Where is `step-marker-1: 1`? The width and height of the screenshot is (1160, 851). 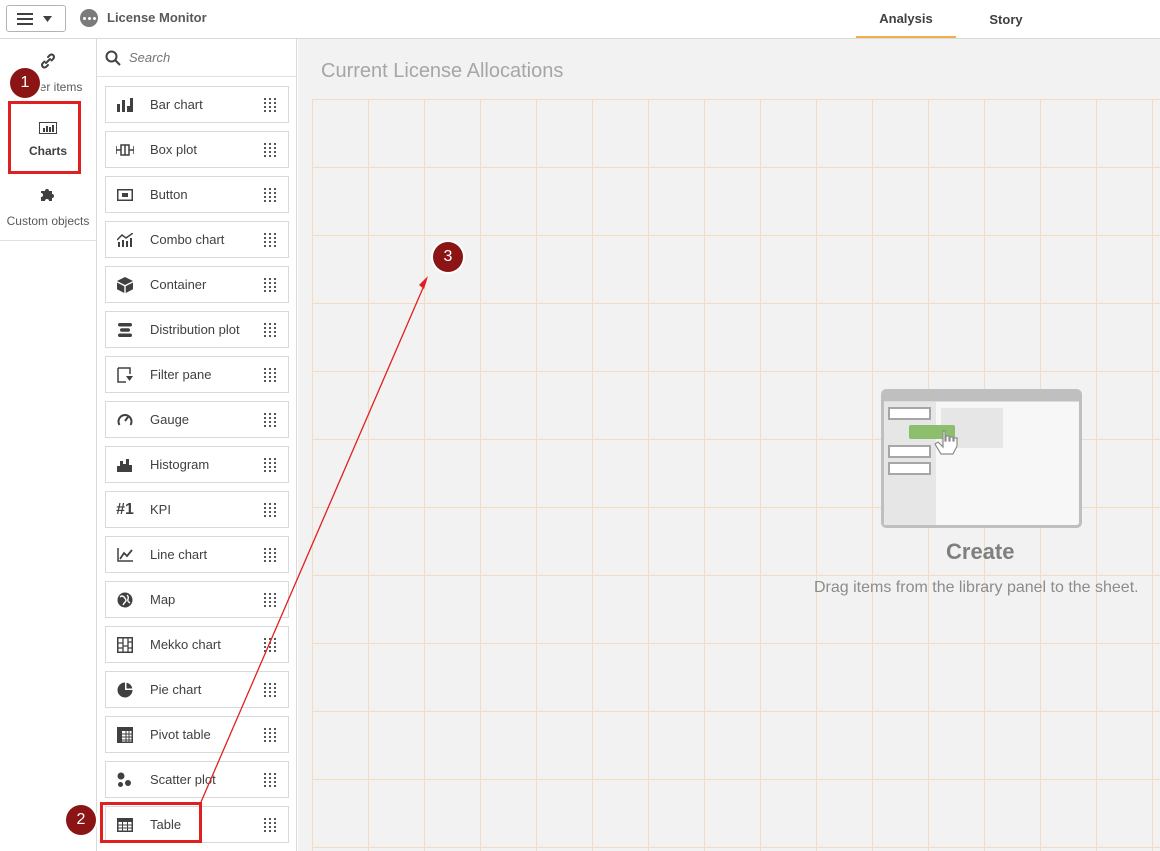 step-marker-1: 1 is located at coordinates (25, 83).